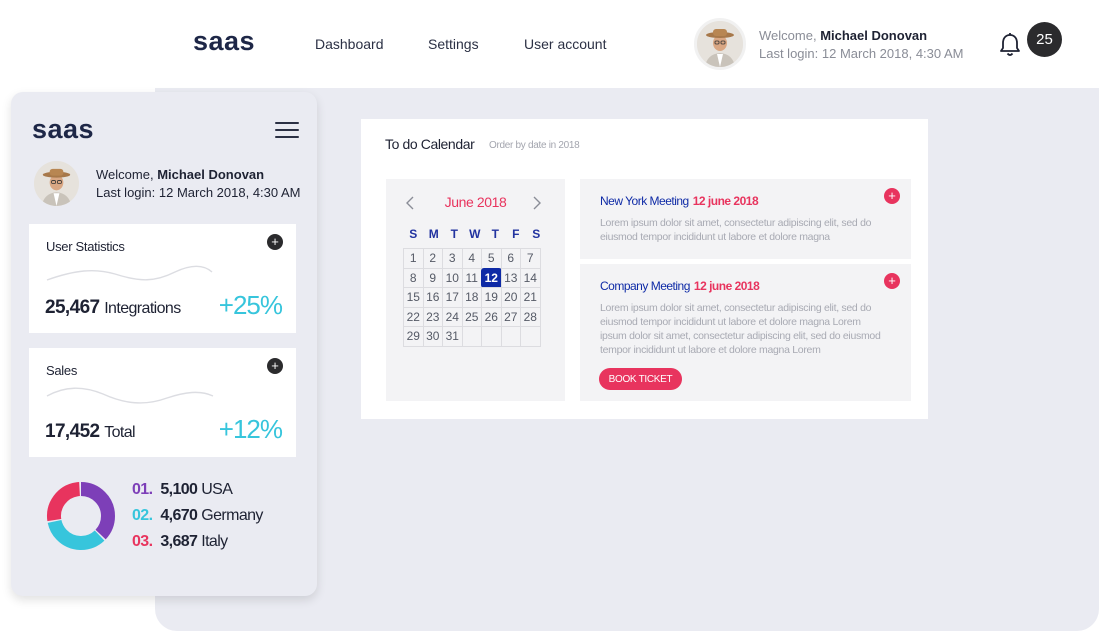 This screenshot has width=1100, height=637. I want to click on calendar-day: 29, so click(413, 336).